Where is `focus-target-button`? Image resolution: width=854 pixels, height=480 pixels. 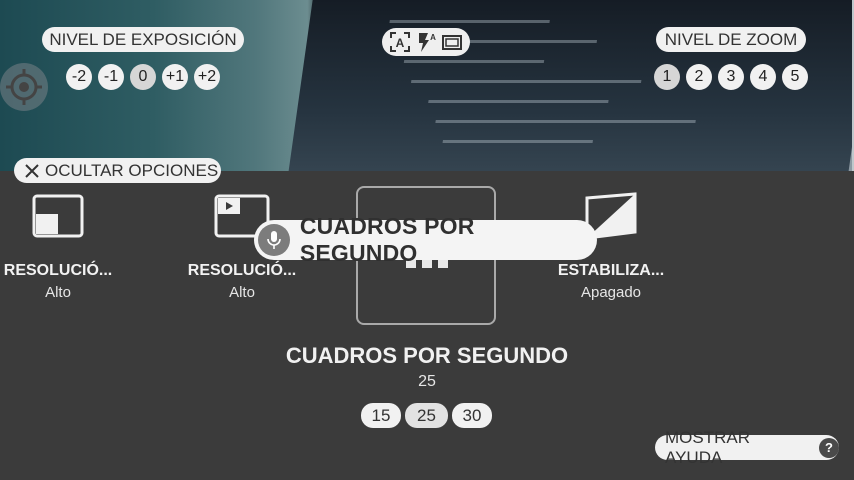
focus-target-button is located at coordinates (24, 87).